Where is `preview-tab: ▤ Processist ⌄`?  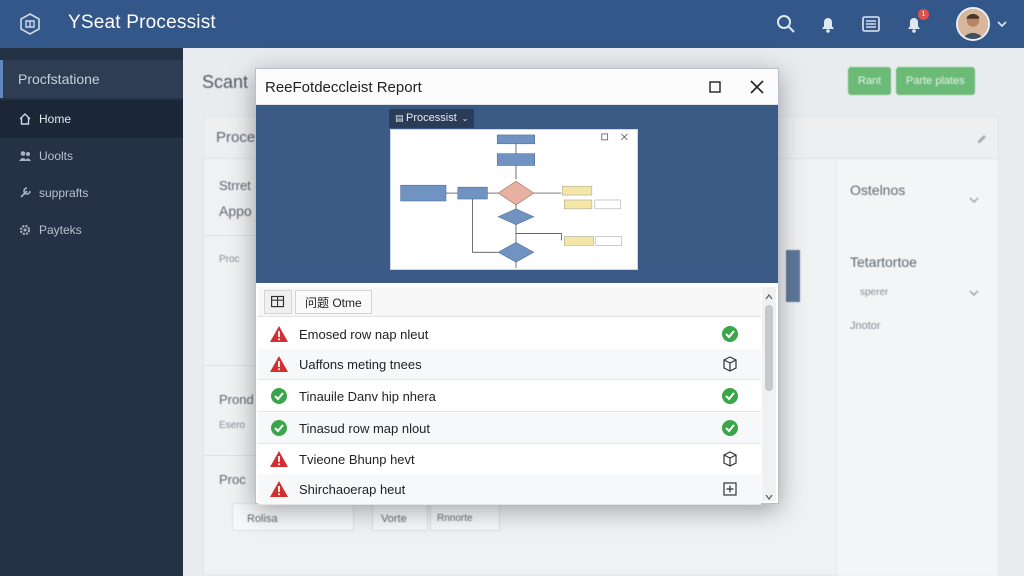
preview-tab: ▤ Processist ⌄ is located at coordinates (432, 118).